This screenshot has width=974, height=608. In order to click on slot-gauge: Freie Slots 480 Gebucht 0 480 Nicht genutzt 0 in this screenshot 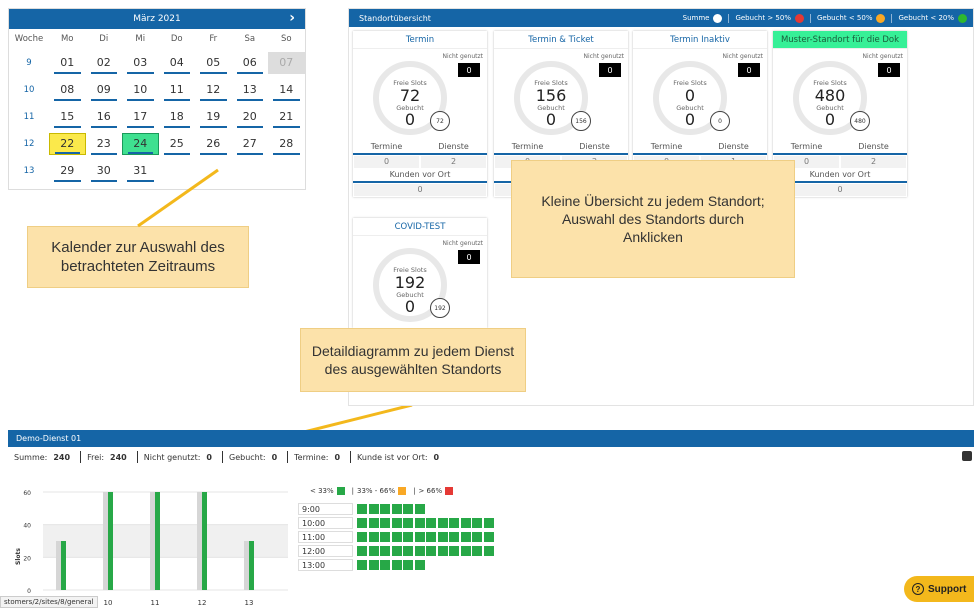, I will do `click(840, 95)`.